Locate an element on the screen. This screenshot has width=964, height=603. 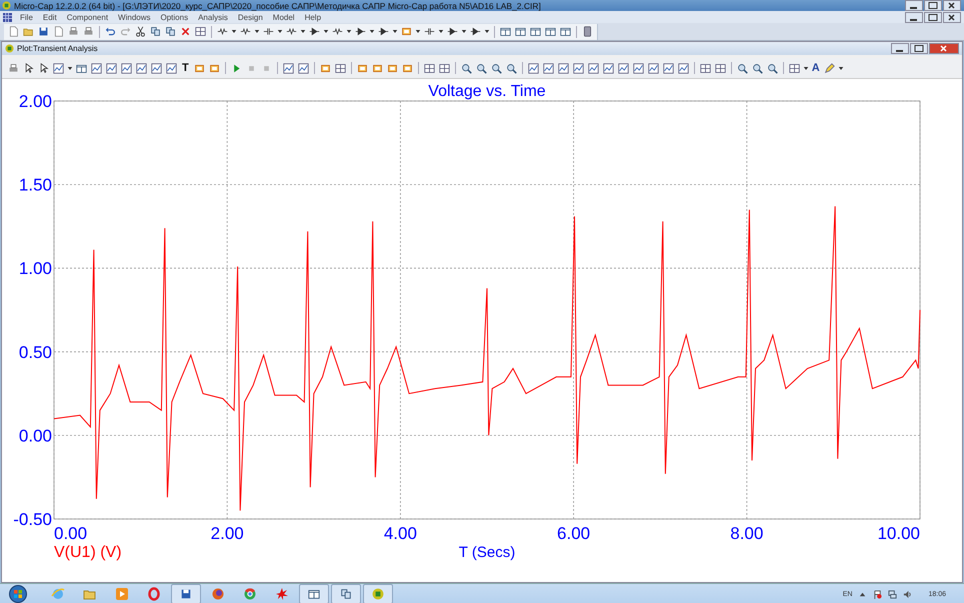
font-button: A is located at coordinates (816, 68).